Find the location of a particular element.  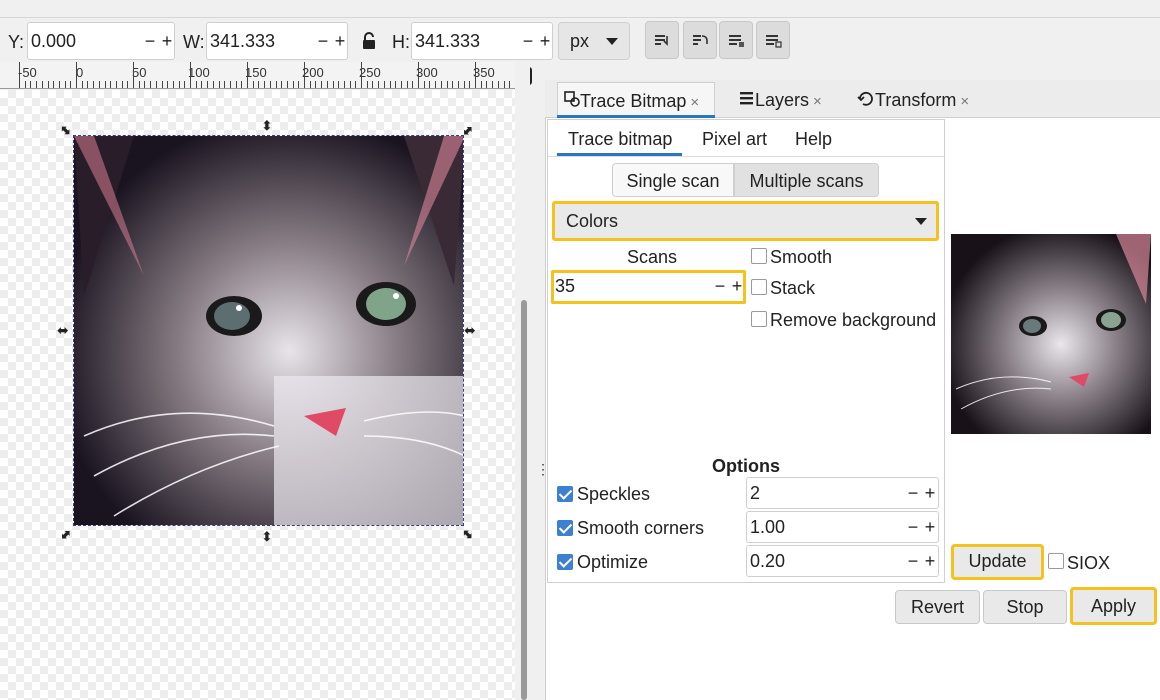

subtab-help: Help is located at coordinates (813, 140).